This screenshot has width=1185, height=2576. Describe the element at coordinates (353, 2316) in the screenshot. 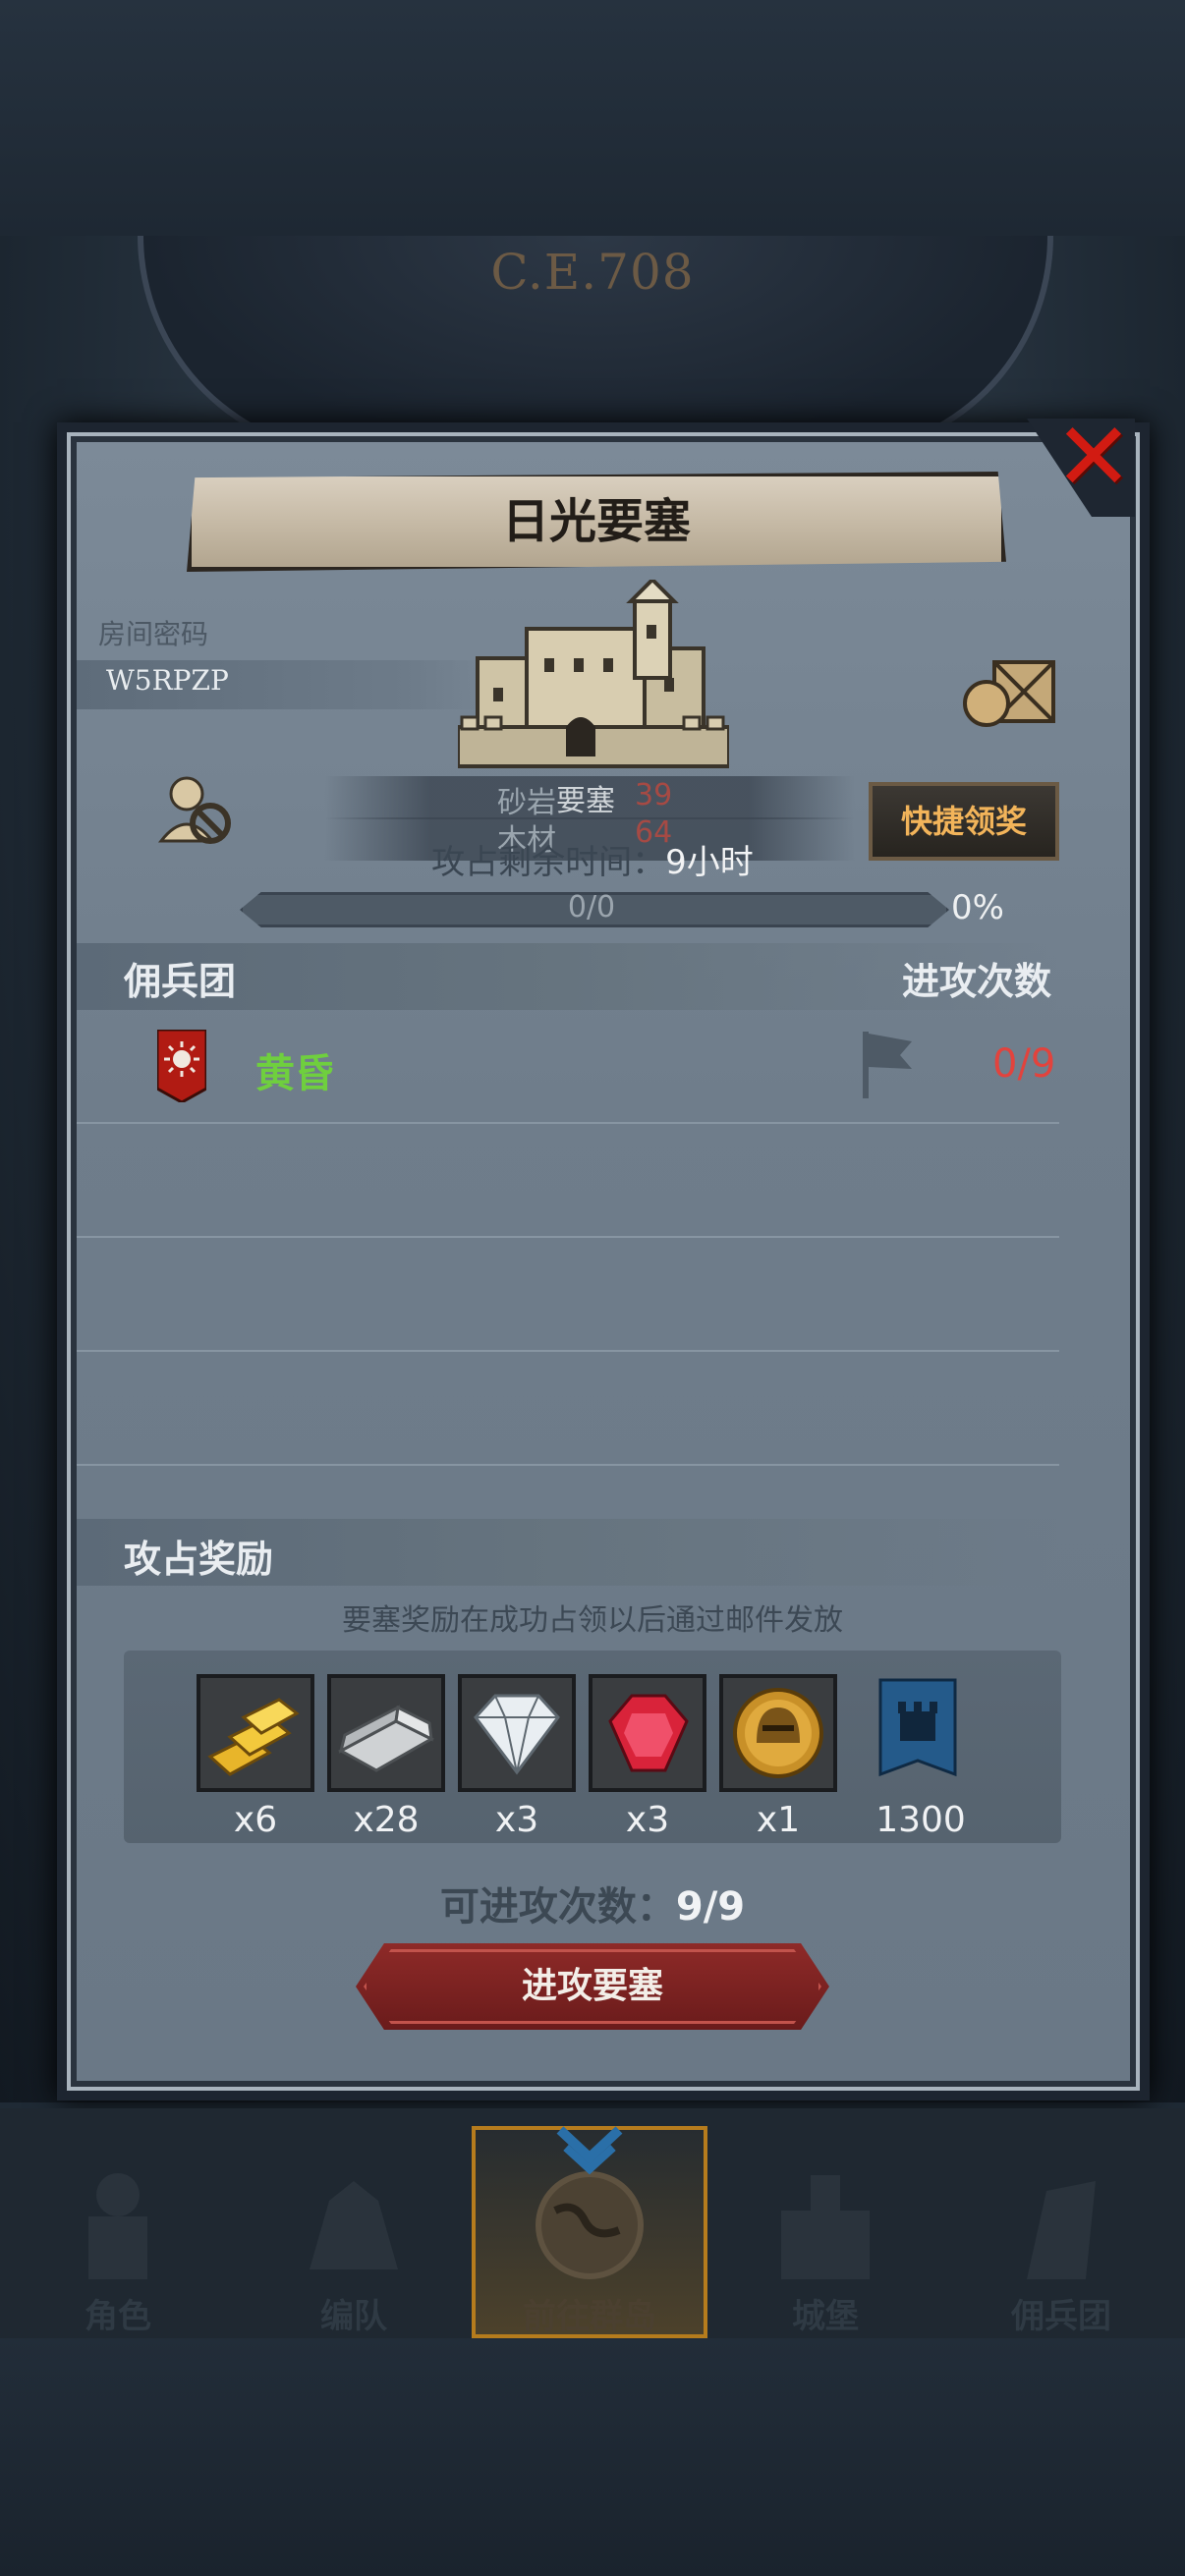

I see `nav-label: 编队` at that location.